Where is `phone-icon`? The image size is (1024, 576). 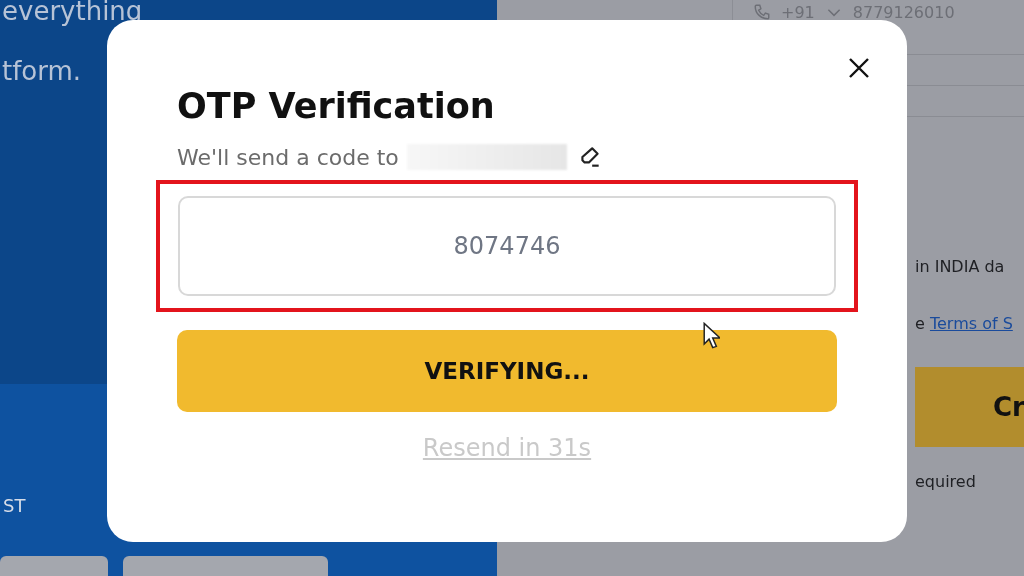 phone-icon is located at coordinates (762, 12).